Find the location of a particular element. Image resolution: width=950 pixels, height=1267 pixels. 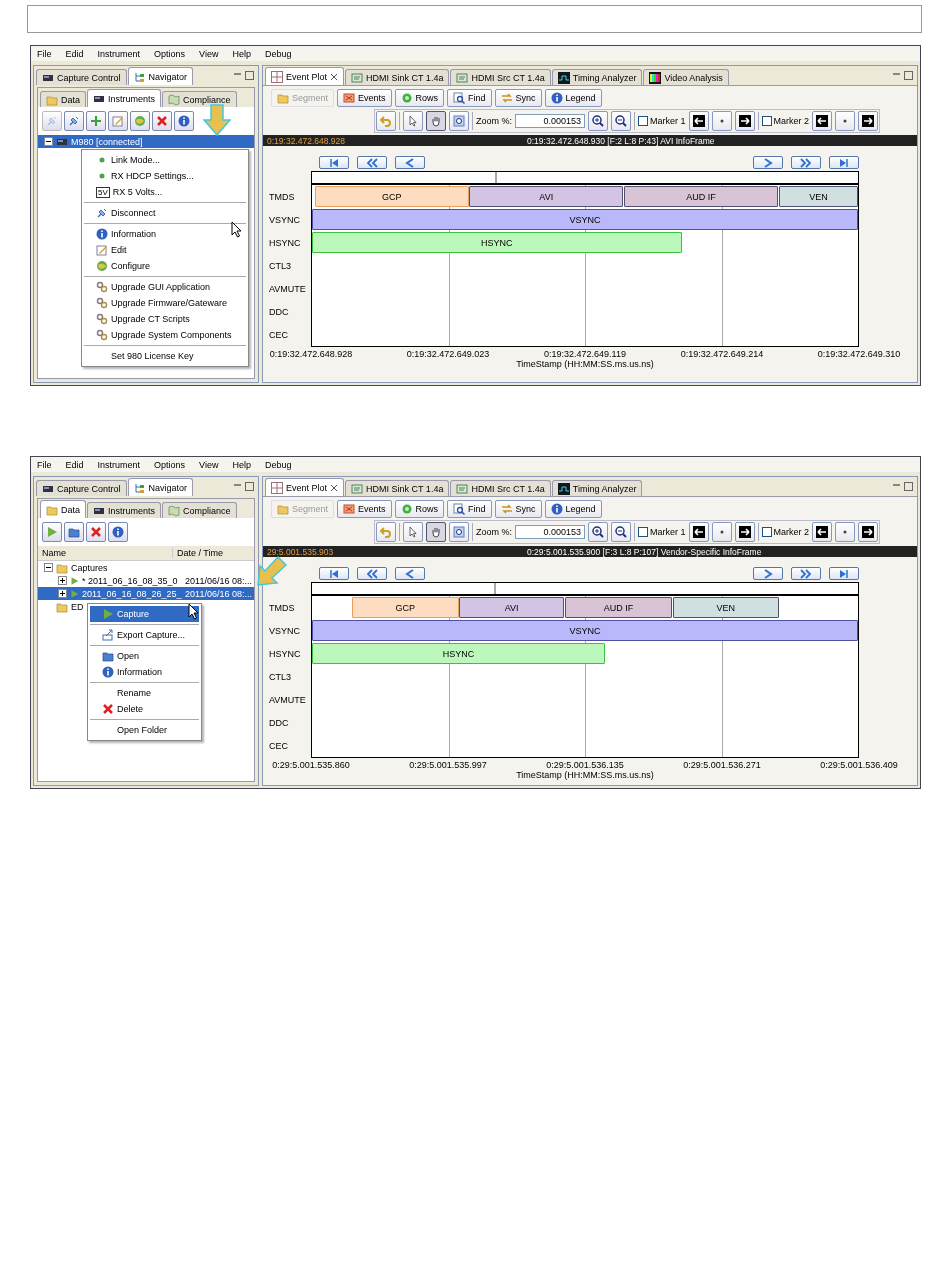

menu-item: Capture is located at coordinates (145, 614).